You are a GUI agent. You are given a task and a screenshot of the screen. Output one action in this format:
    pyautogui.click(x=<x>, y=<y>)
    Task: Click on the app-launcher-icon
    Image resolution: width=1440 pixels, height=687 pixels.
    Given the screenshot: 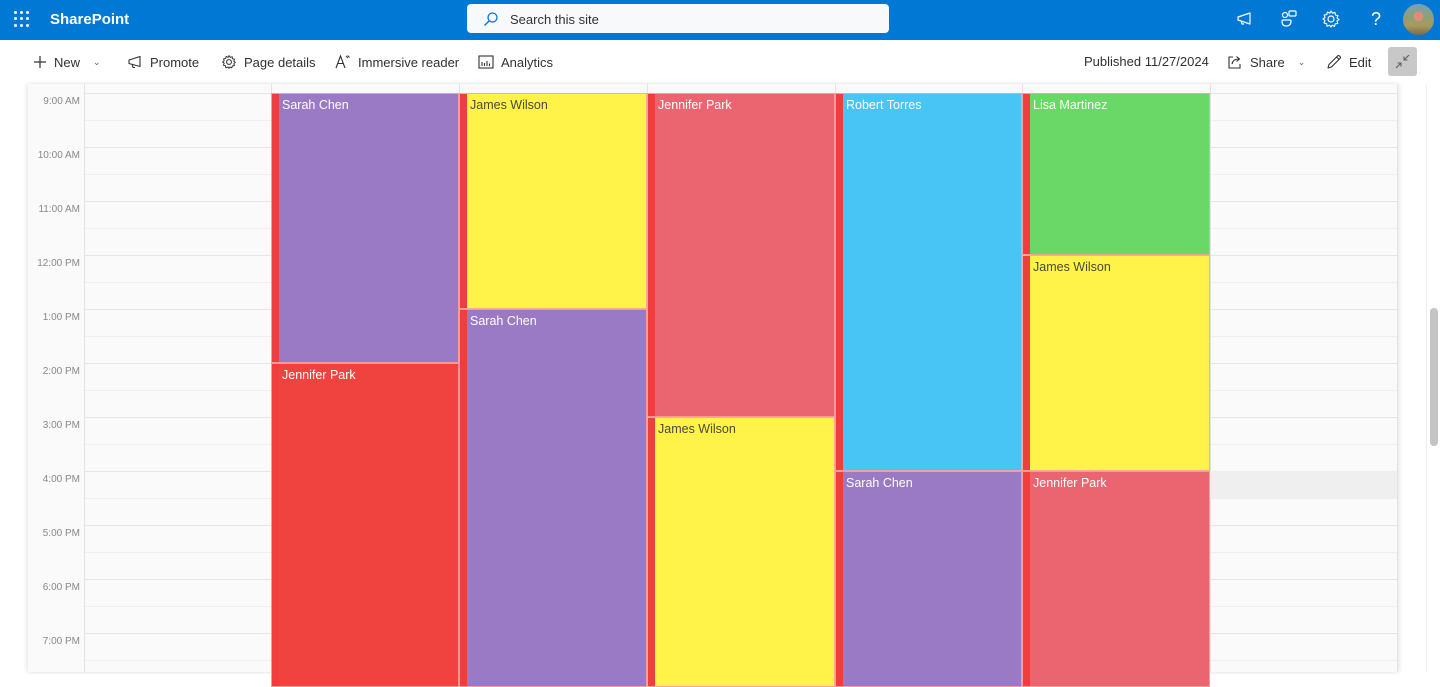 What is the action you would take?
    pyautogui.click(x=22, y=19)
    